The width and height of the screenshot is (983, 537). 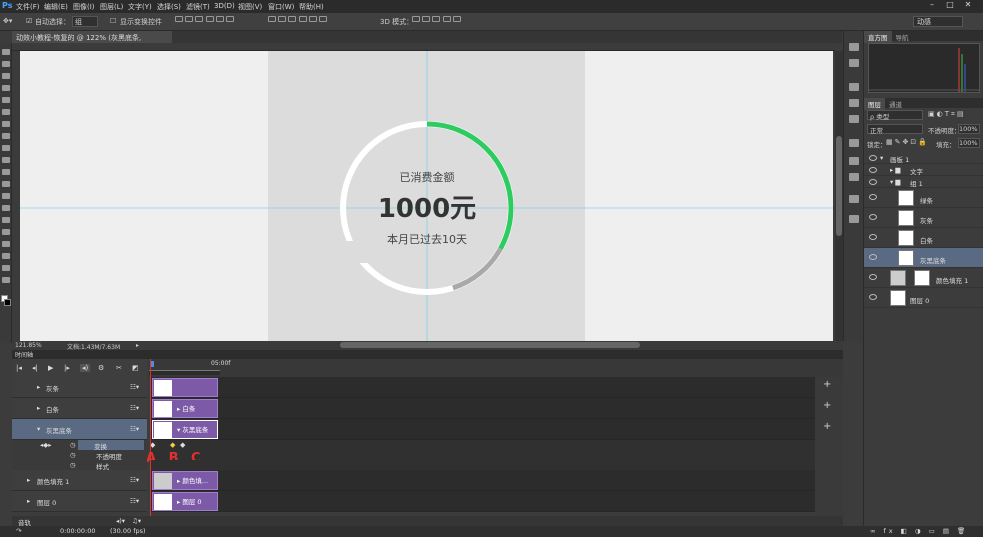 I want to click on quick-select-icon, so click(x=6, y=88).